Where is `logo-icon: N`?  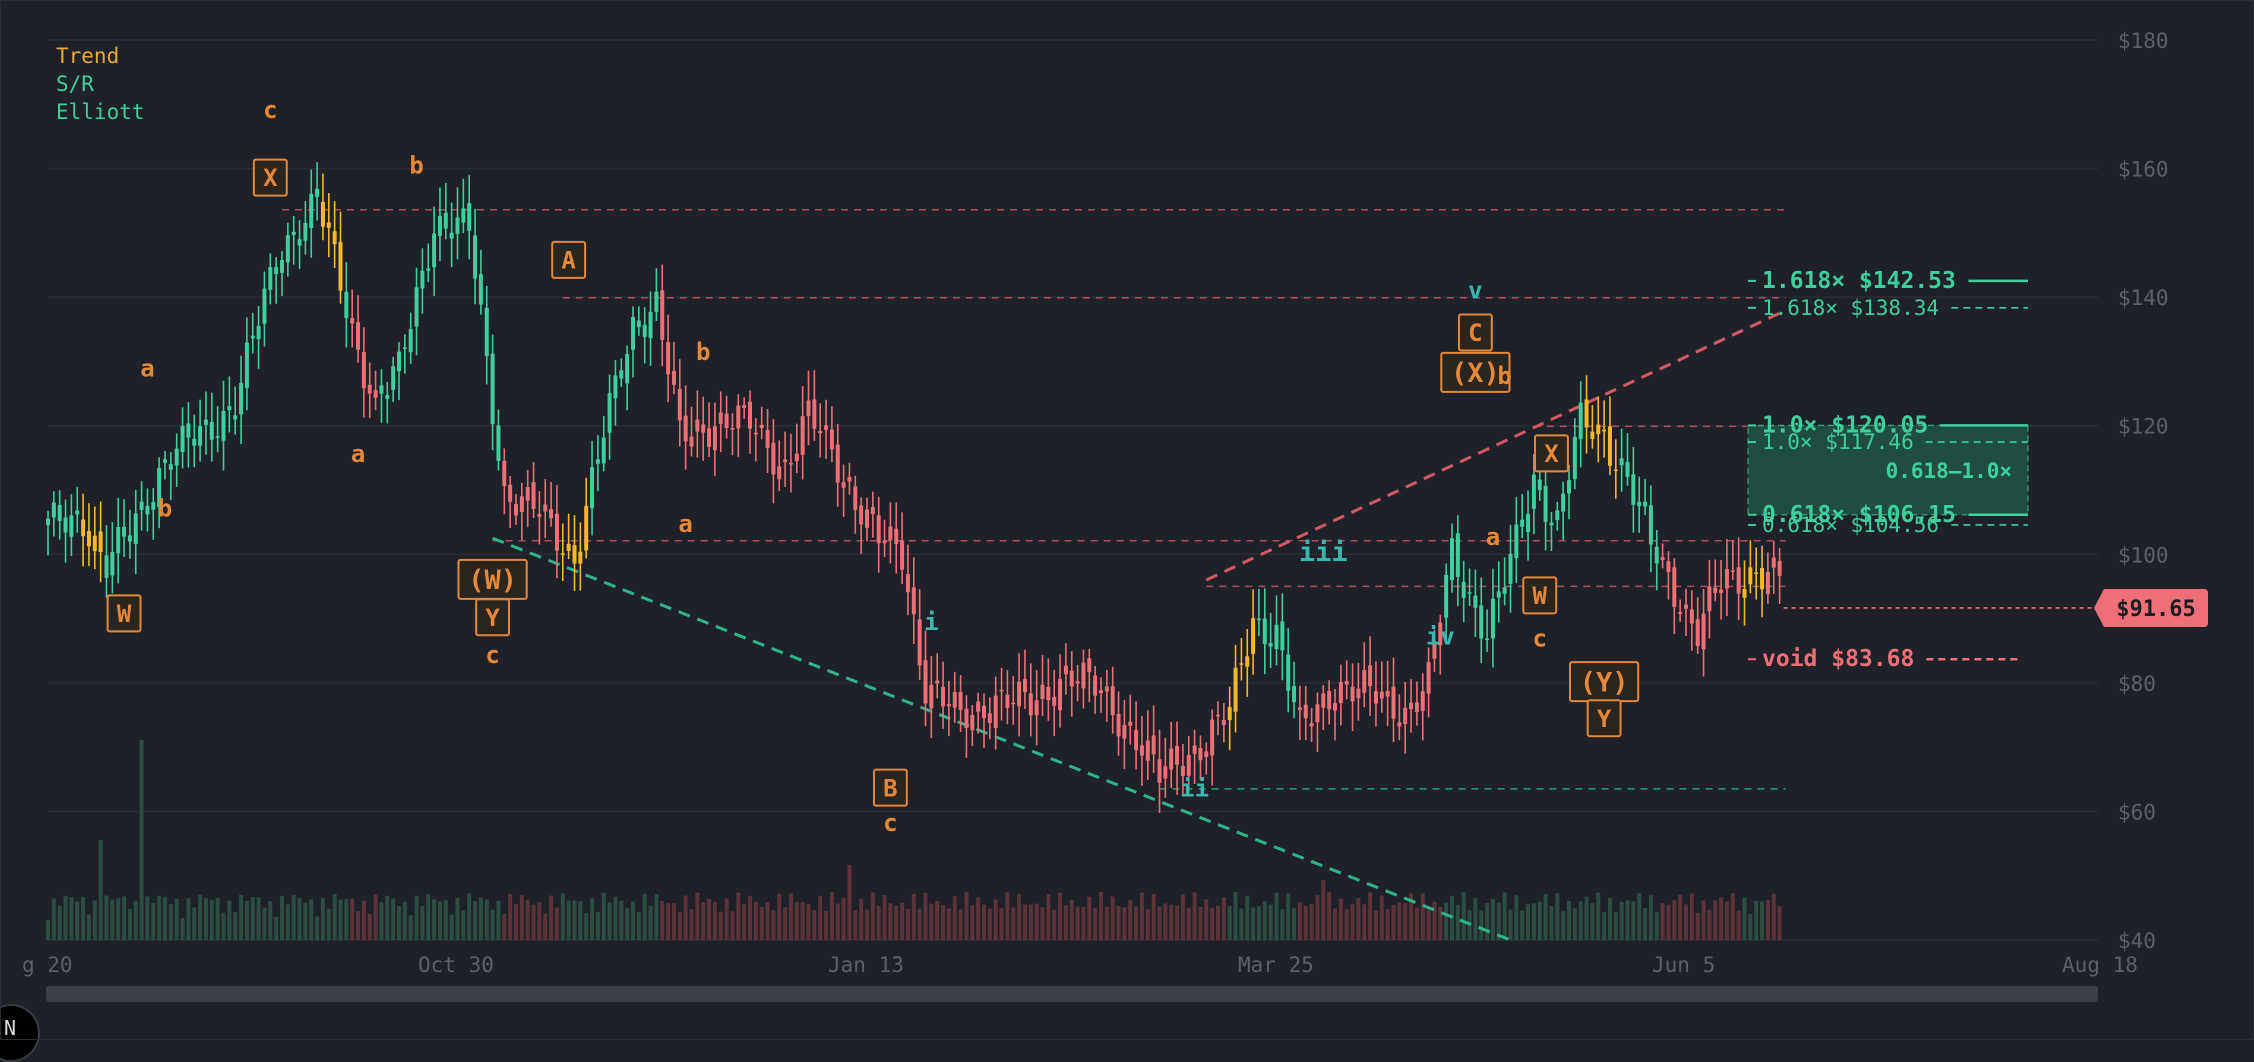 logo-icon: N is located at coordinates (10, 1028).